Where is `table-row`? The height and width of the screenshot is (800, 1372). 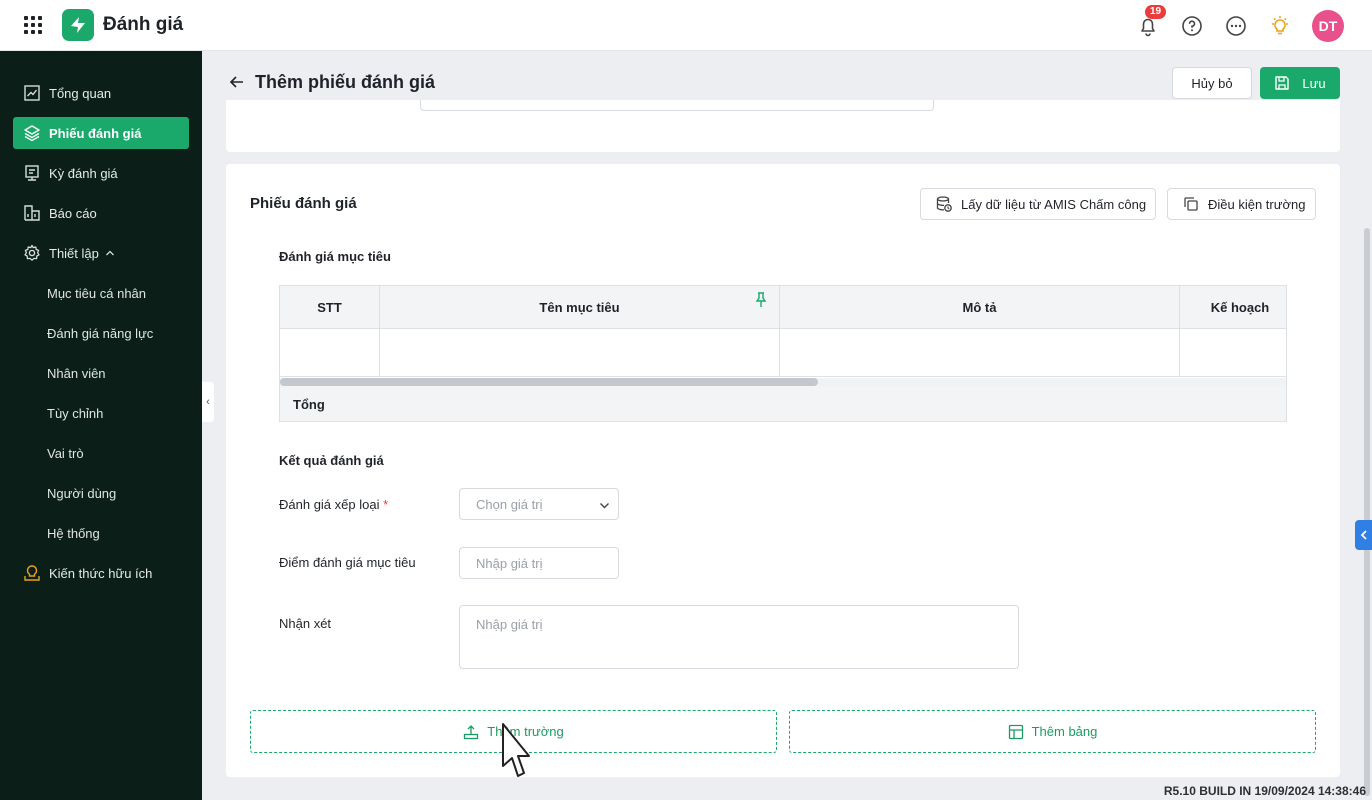
table-row is located at coordinates (783, 353).